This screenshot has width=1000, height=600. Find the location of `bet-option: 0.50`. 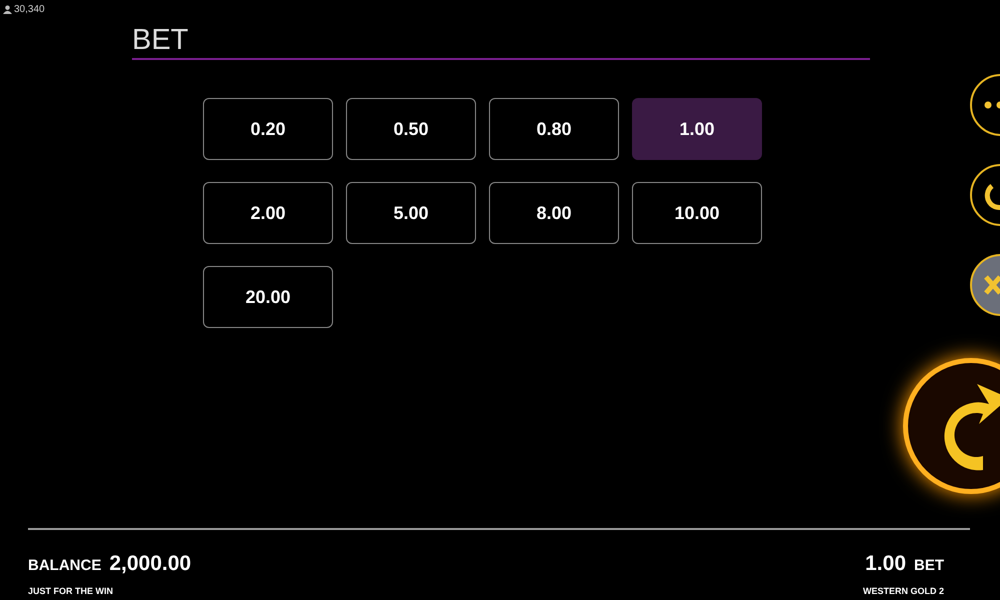

bet-option: 0.50 is located at coordinates (411, 129).